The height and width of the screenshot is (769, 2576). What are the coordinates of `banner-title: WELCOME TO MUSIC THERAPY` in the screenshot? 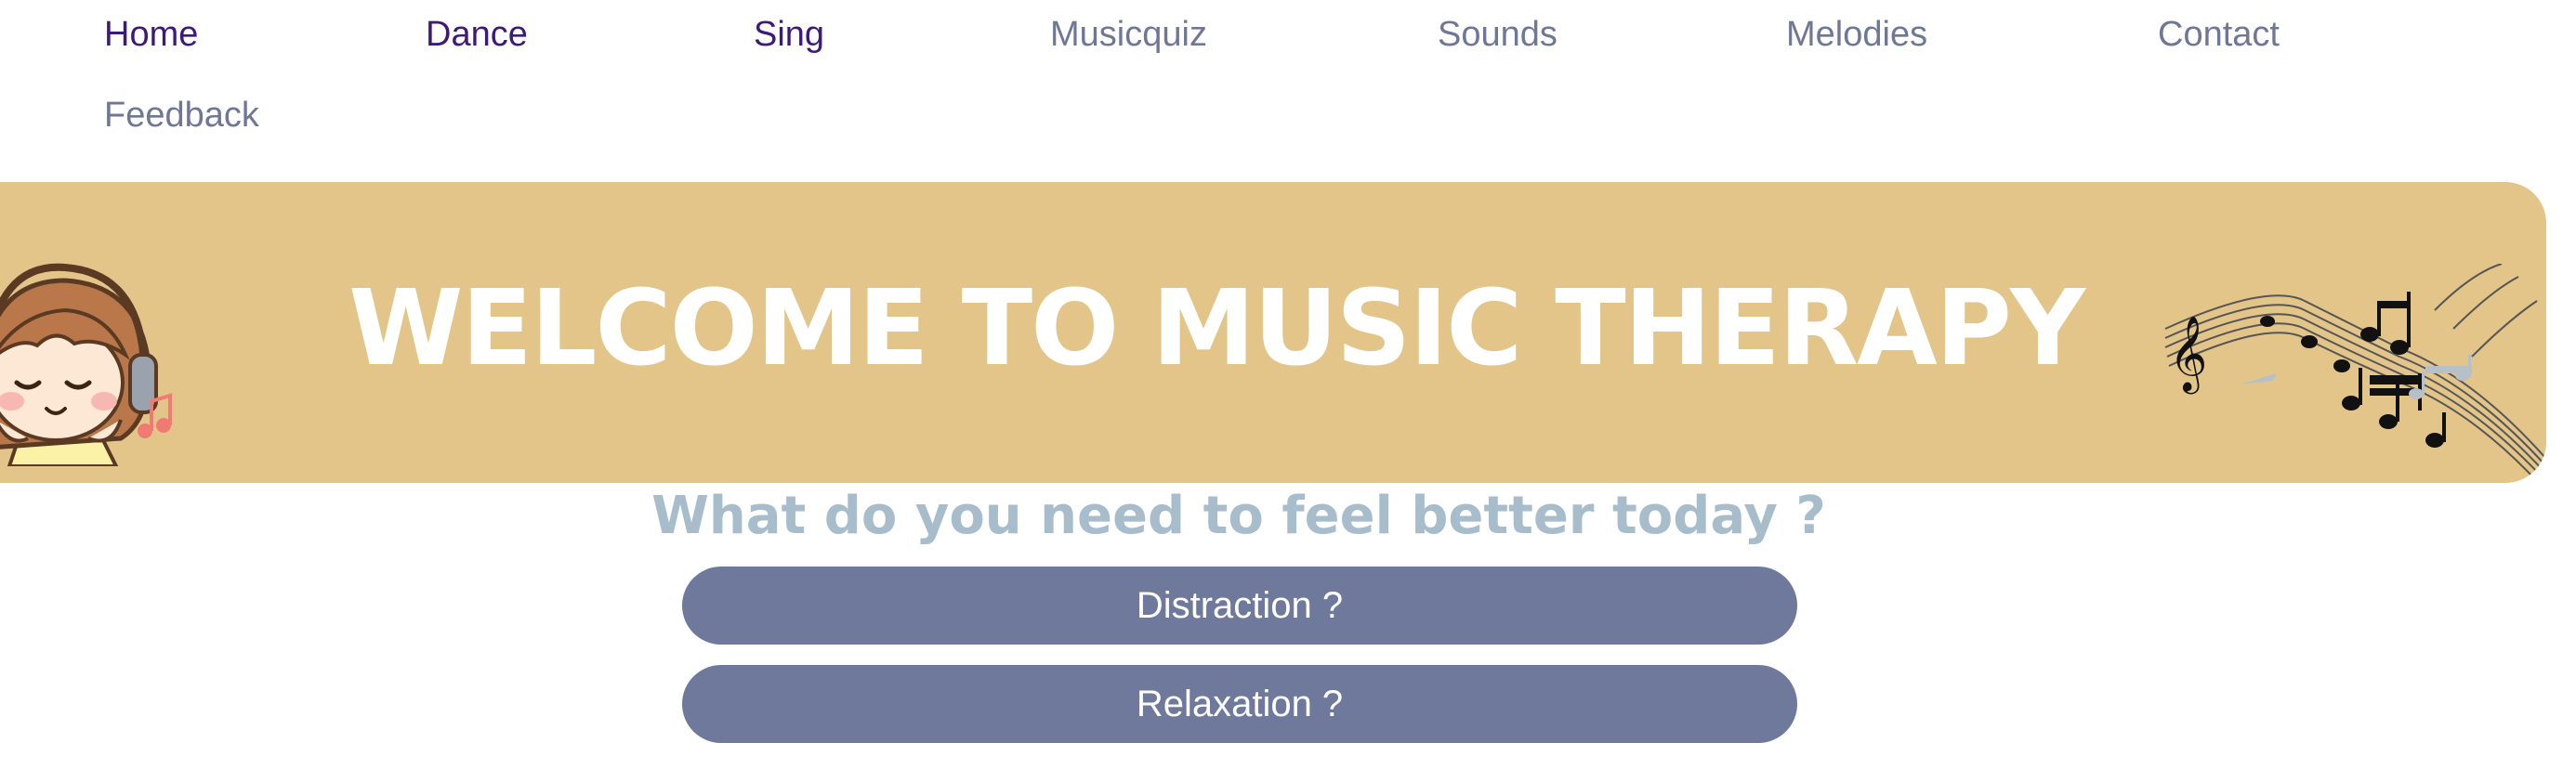 It's located at (1216, 328).